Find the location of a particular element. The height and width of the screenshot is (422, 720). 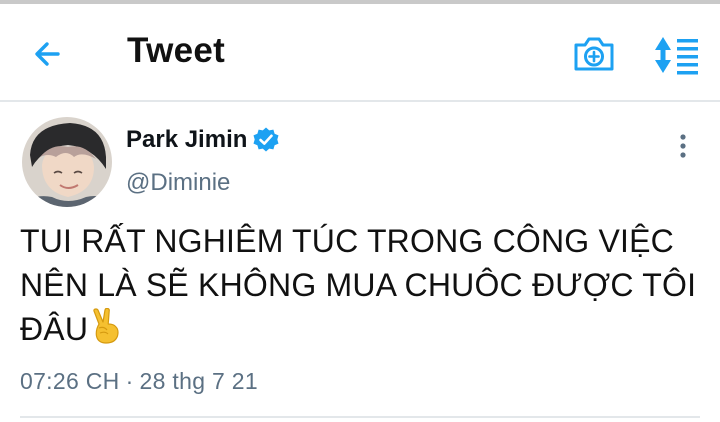

header-divider is located at coordinates (360, 101).